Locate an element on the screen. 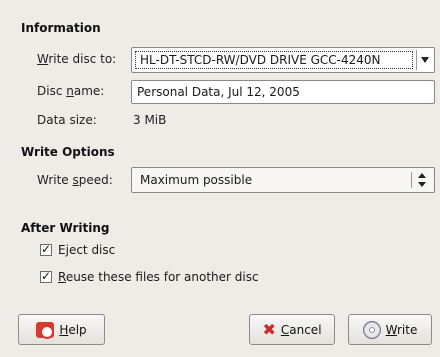 Image resolution: width=440 pixels, height=357 pixels. help-button: Help is located at coordinates (61, 329).